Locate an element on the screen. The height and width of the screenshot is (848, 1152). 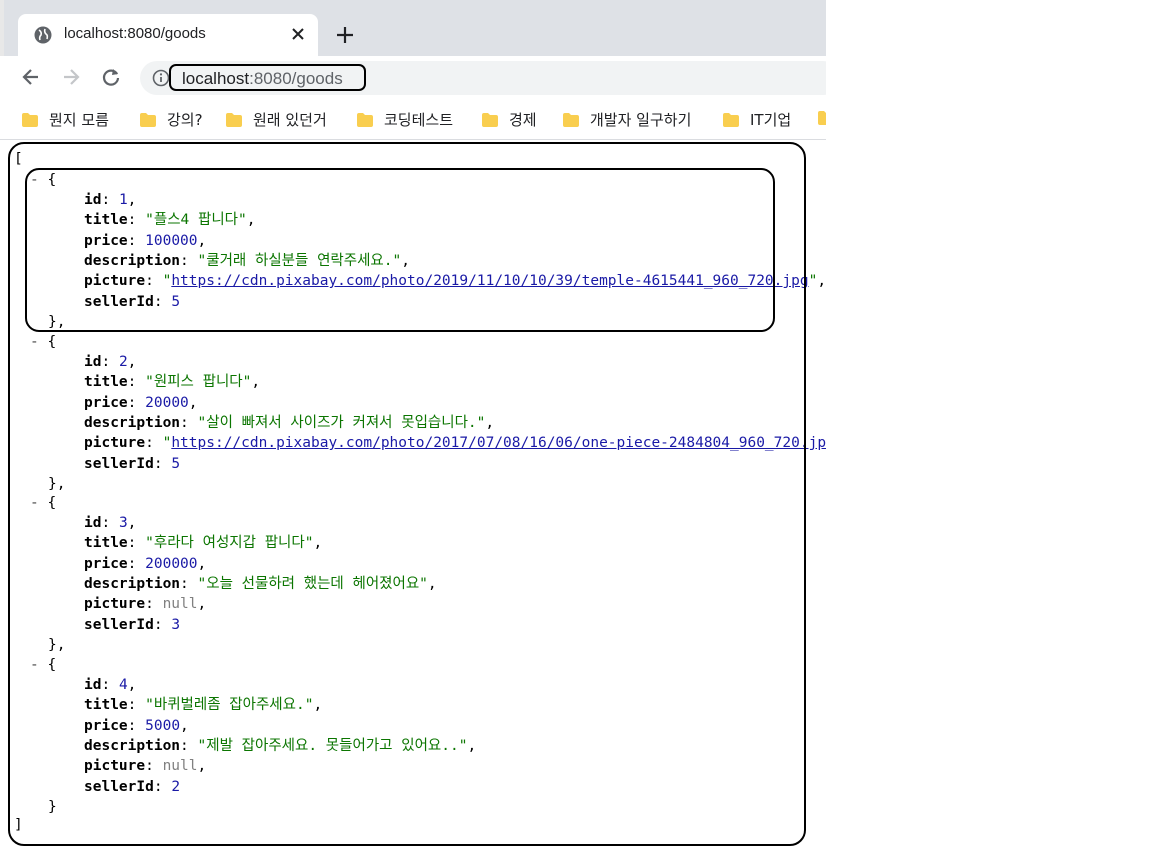
bookmark-item: 경제 is located at coordinates (509, 119).